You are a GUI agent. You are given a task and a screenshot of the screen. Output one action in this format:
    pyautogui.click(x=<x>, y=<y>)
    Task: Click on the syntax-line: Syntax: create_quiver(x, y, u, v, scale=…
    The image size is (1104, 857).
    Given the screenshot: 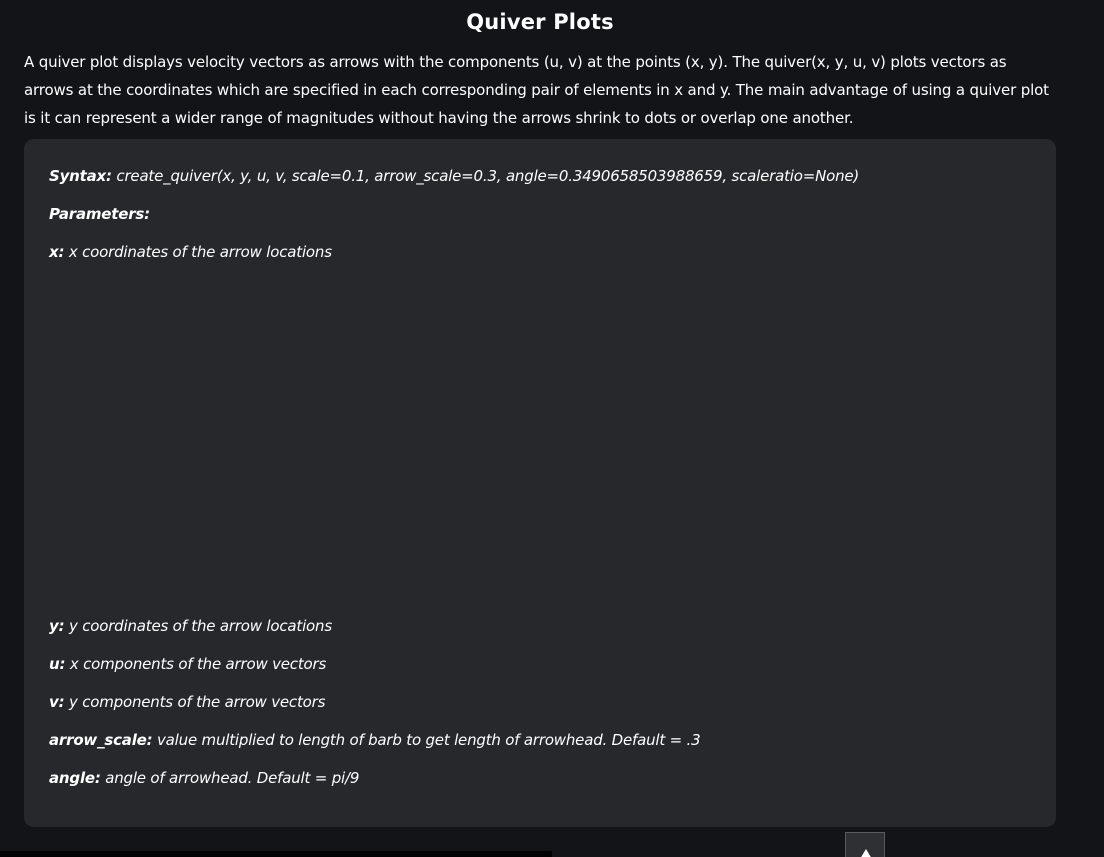 What is the action you would take?
    pyautogui.click(x=454, y=176)
    